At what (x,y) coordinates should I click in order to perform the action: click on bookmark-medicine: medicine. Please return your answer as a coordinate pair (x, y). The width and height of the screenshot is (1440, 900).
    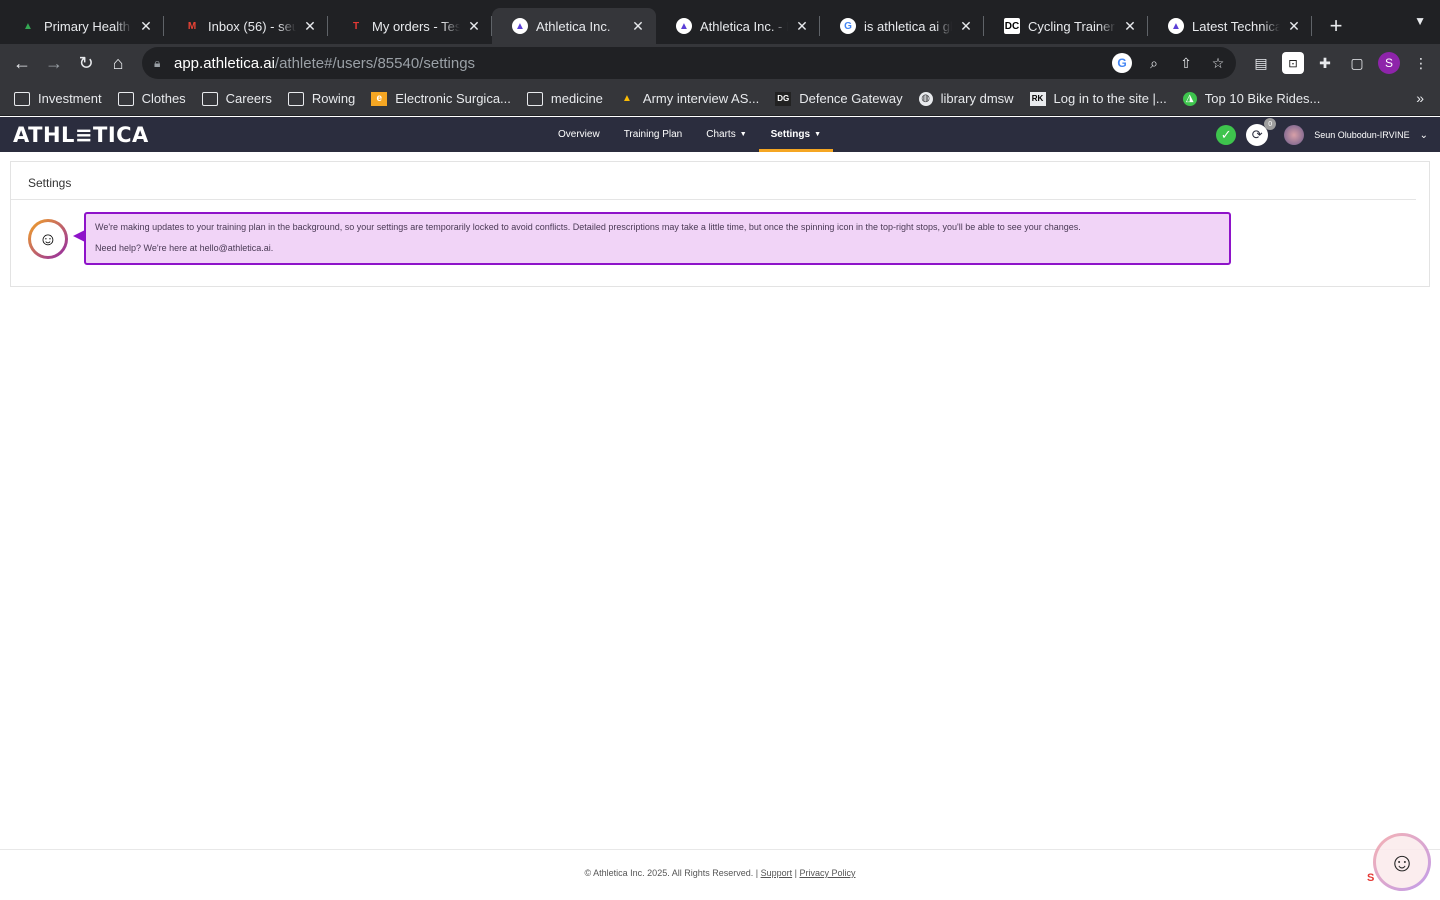
    Looking at the image, I should click on (564, 98).